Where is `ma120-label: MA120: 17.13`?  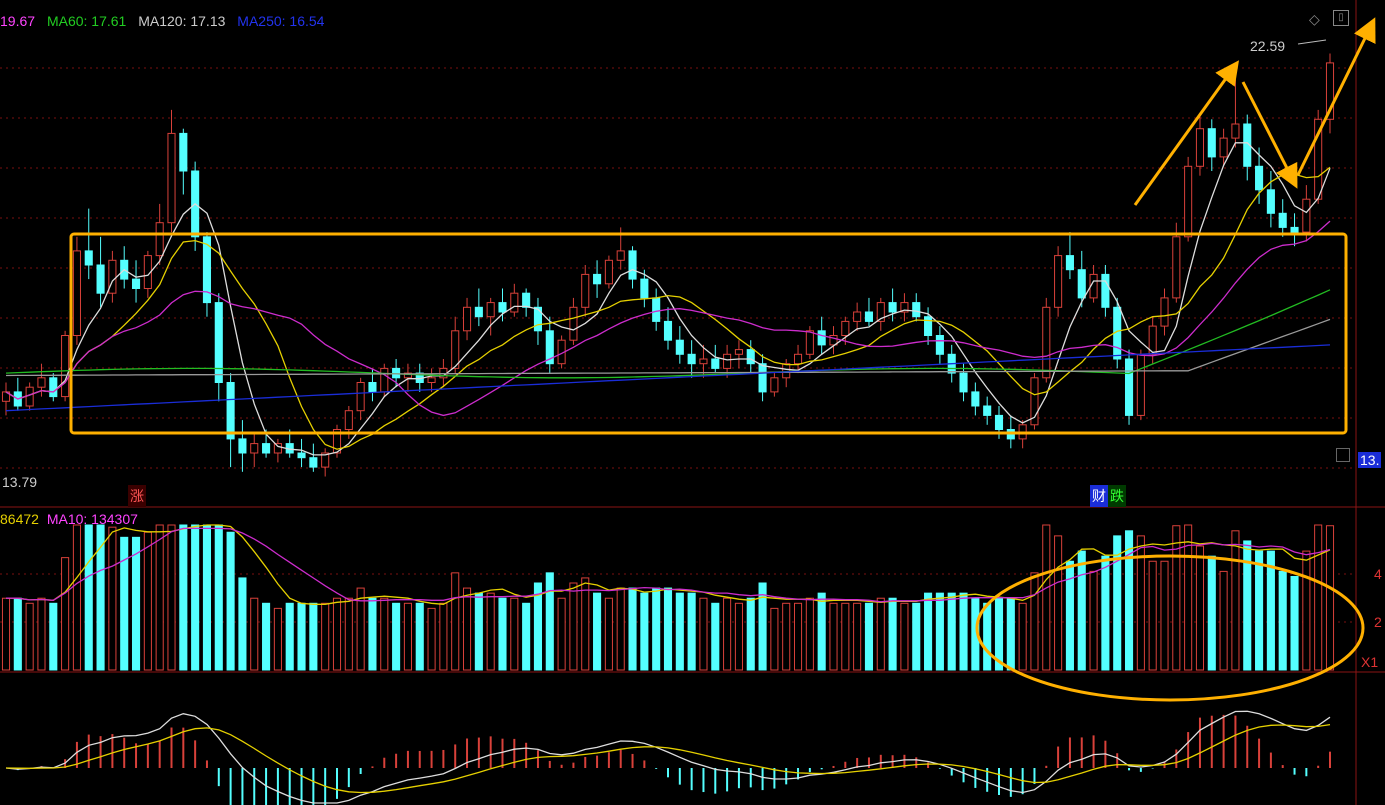 ma120-label: MA120: 17.13 is located at coordinates (182, 21).